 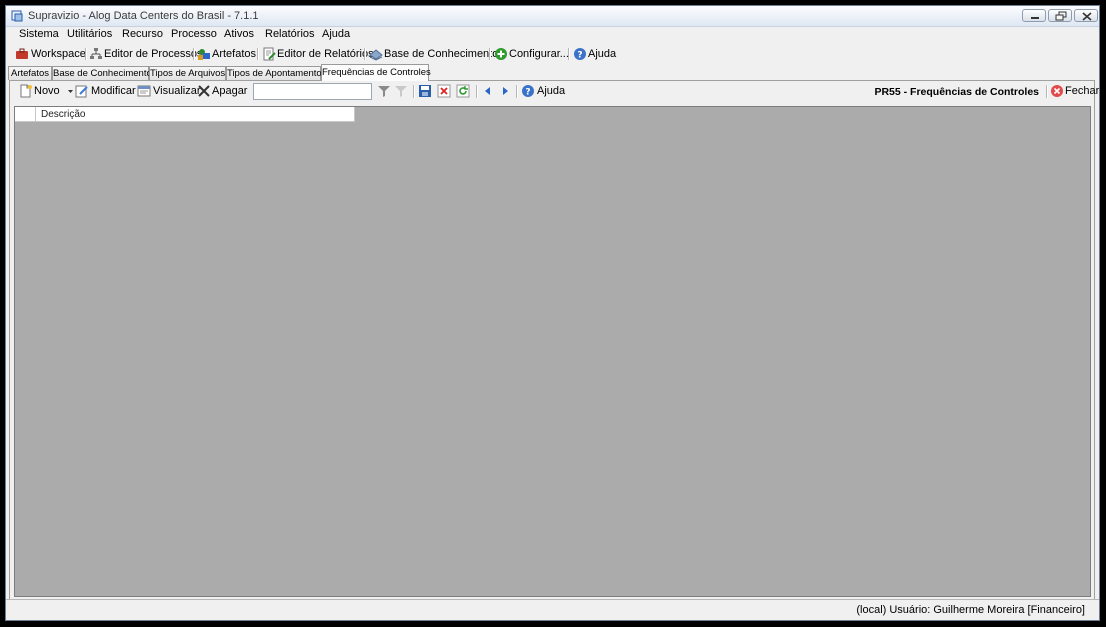 What do you see at coordinates (145, 54) in the screenshot?
I see `editor-processos-button: Editor de Processos` at bounding box center [145, 54].